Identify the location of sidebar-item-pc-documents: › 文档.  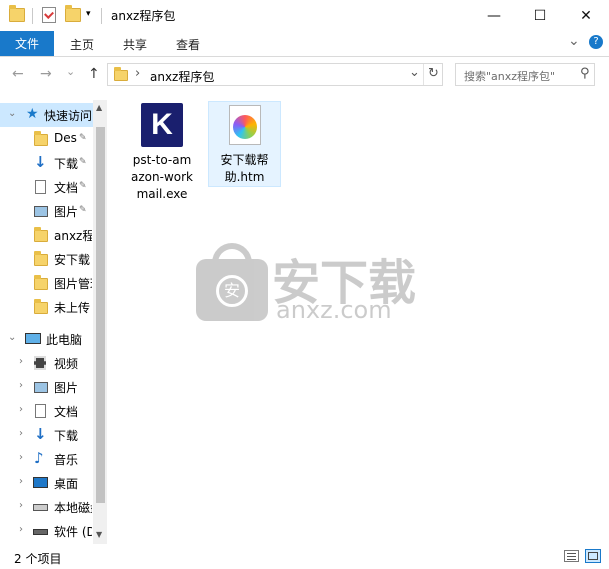
(46, 411).